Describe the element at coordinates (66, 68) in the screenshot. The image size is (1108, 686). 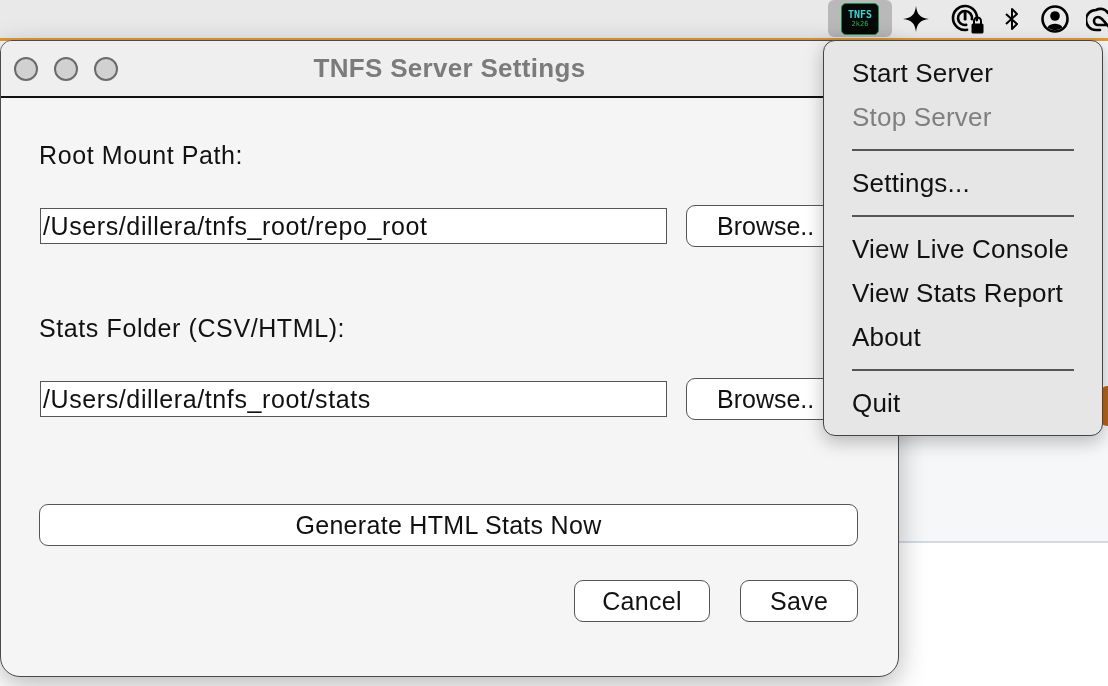
I see `minimize-button` at that location.